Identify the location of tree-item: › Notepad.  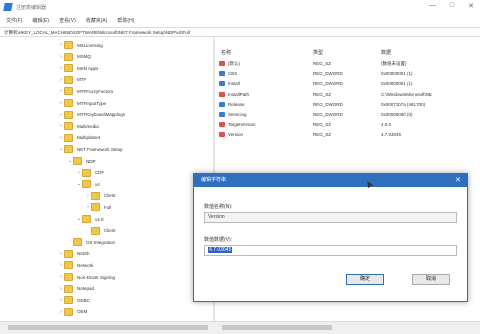
(76, 289).